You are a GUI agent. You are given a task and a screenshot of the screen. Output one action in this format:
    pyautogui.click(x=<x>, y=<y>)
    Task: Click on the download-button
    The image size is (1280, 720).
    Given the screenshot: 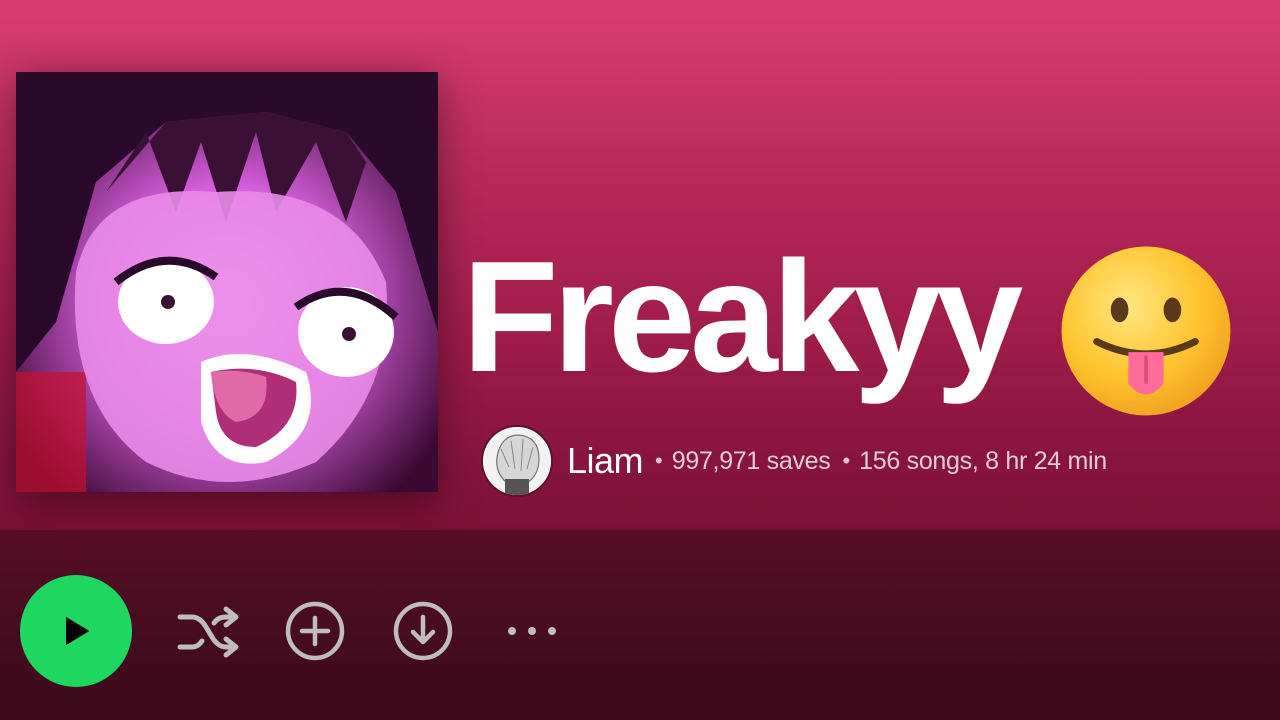 What is the action you would take?
    pyautogui.click(x=423, y=631)
    